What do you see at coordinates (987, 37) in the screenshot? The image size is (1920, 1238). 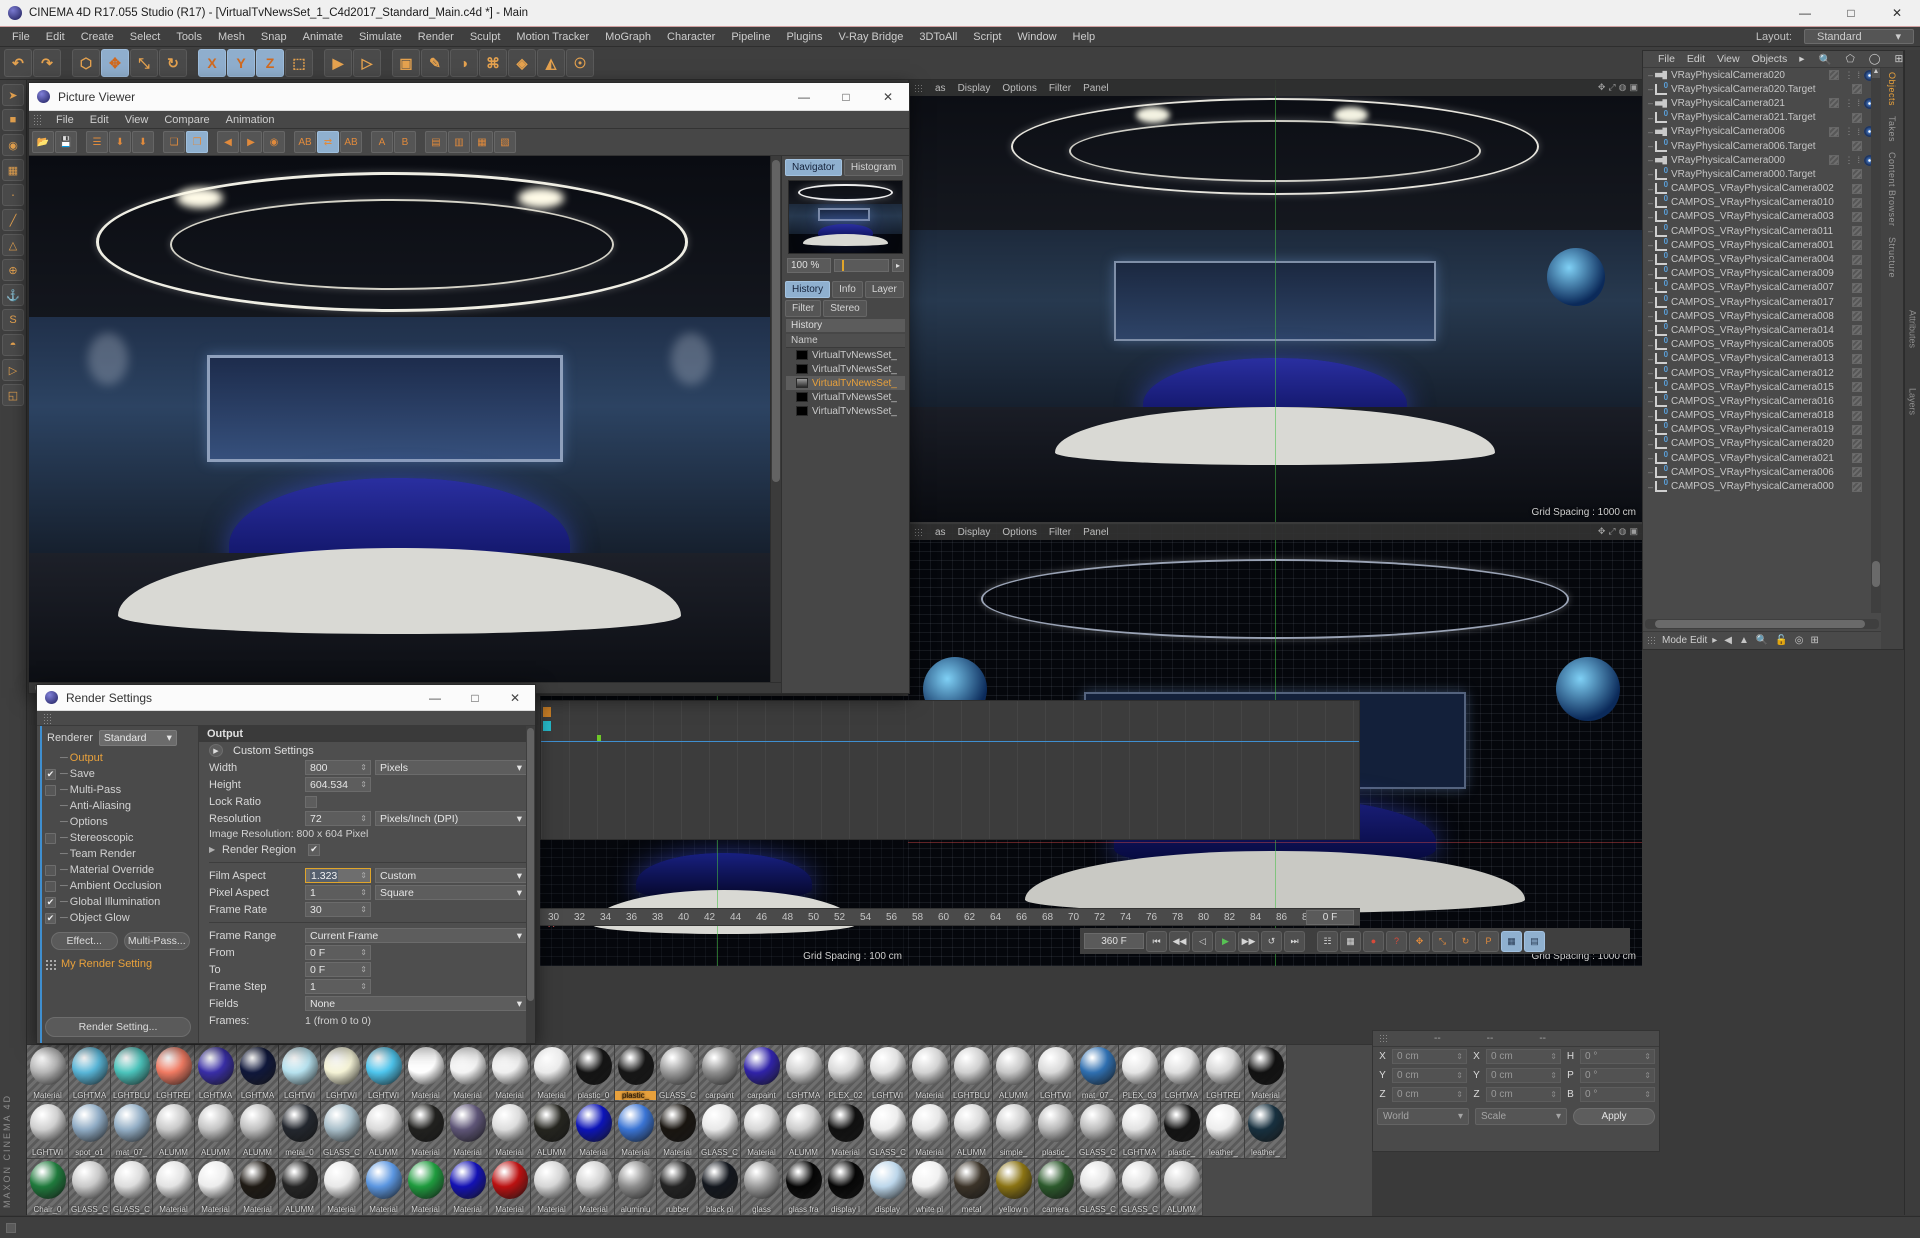 I see `menu-script: Script` at bounding box center [987, 37].